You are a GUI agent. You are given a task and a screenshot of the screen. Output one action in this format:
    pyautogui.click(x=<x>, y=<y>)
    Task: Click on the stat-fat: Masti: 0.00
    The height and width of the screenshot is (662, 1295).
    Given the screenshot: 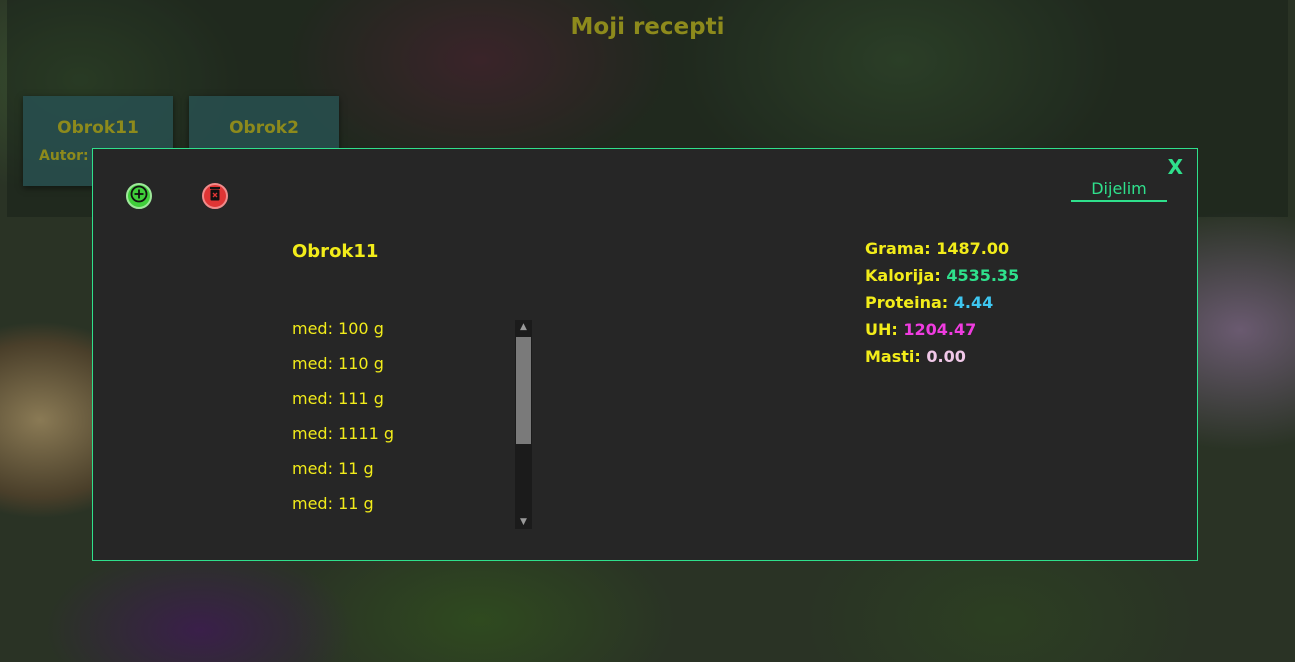 What is the action you would take?
    pyautogui.click(x=942, y=360)
    